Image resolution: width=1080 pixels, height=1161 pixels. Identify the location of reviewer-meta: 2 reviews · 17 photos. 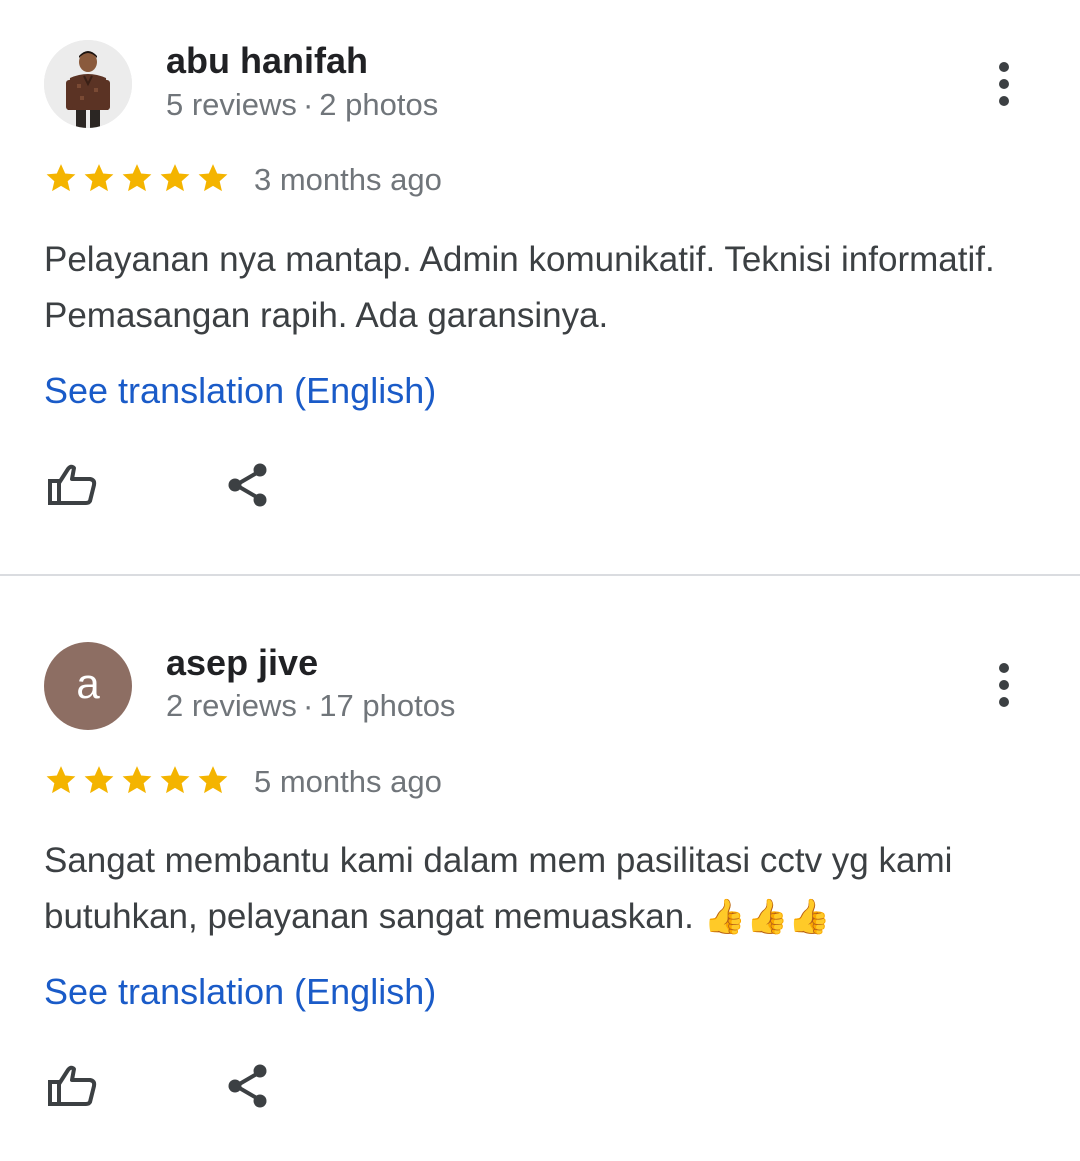
(310, 705).